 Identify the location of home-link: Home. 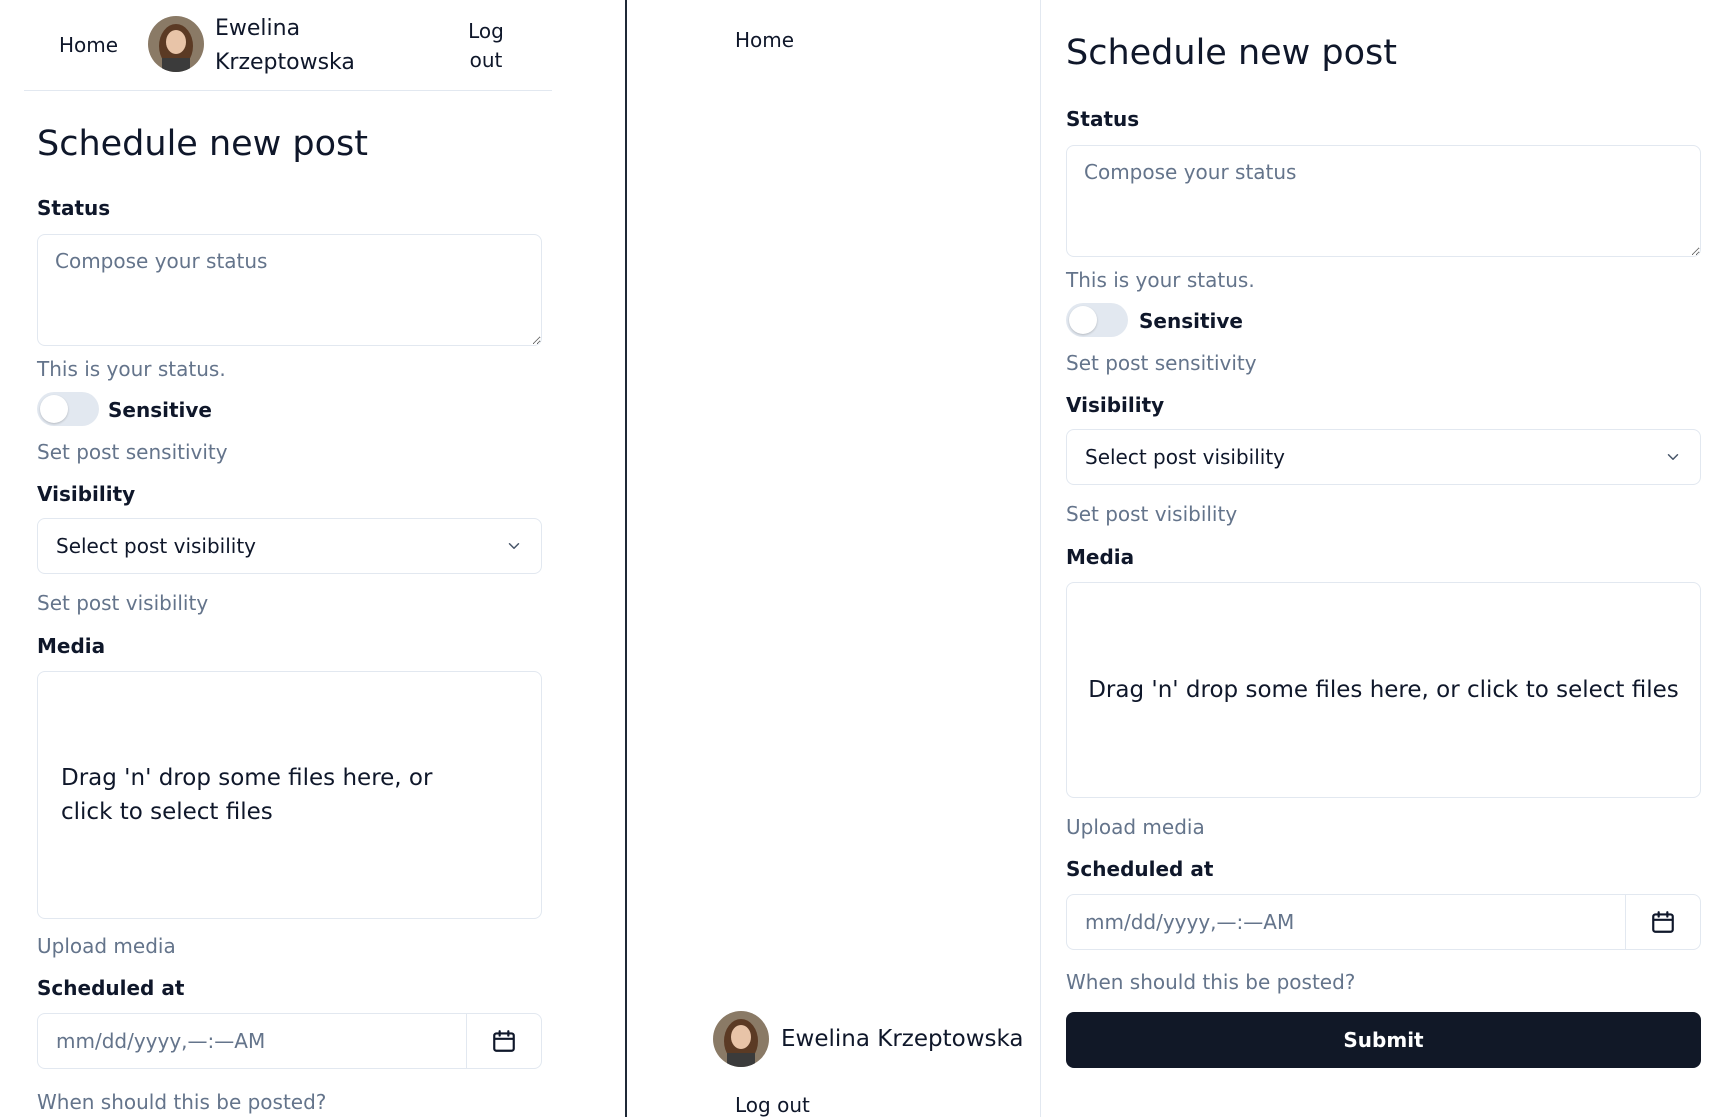
(88, 45).